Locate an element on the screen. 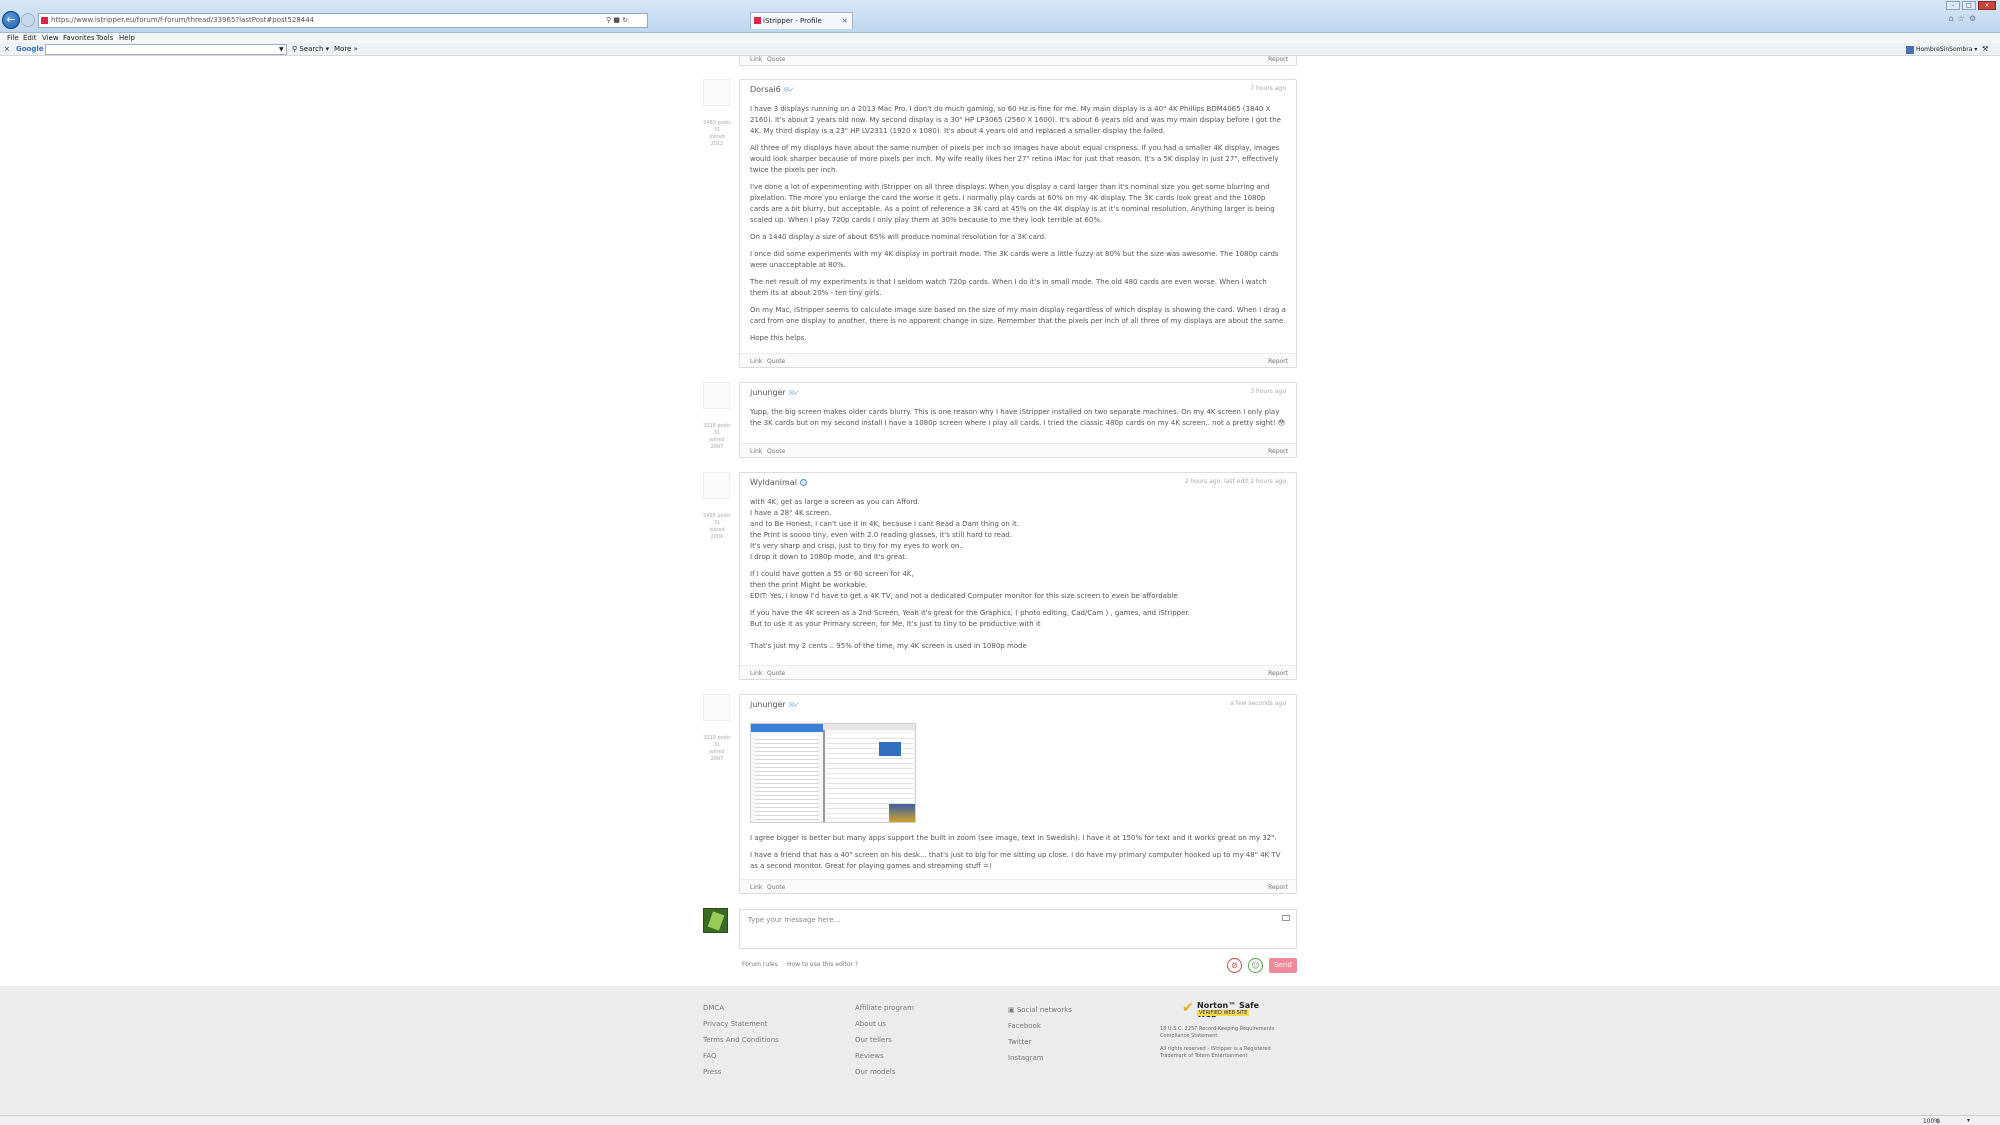 This screenshot has width=2000, height=1125. home-icon: ⌂ is located at coordinates (1953, 18).